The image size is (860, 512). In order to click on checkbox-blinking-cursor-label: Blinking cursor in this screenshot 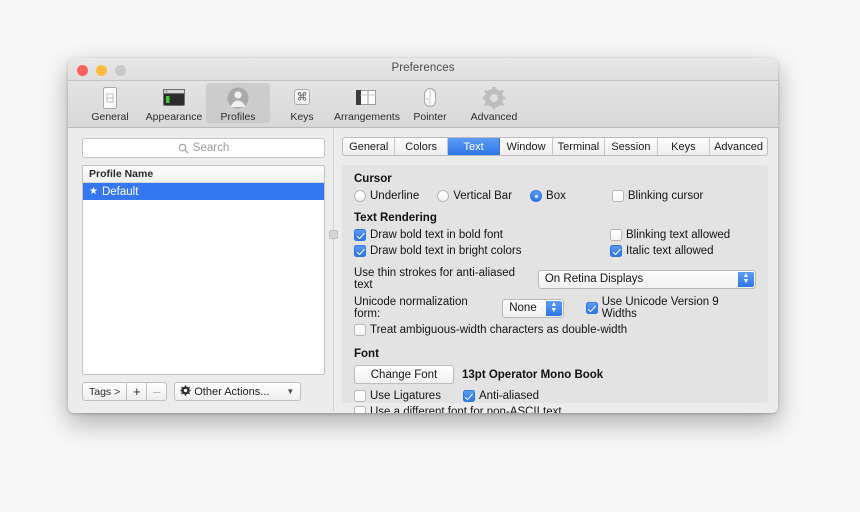, I will do `click(665, 196)`.